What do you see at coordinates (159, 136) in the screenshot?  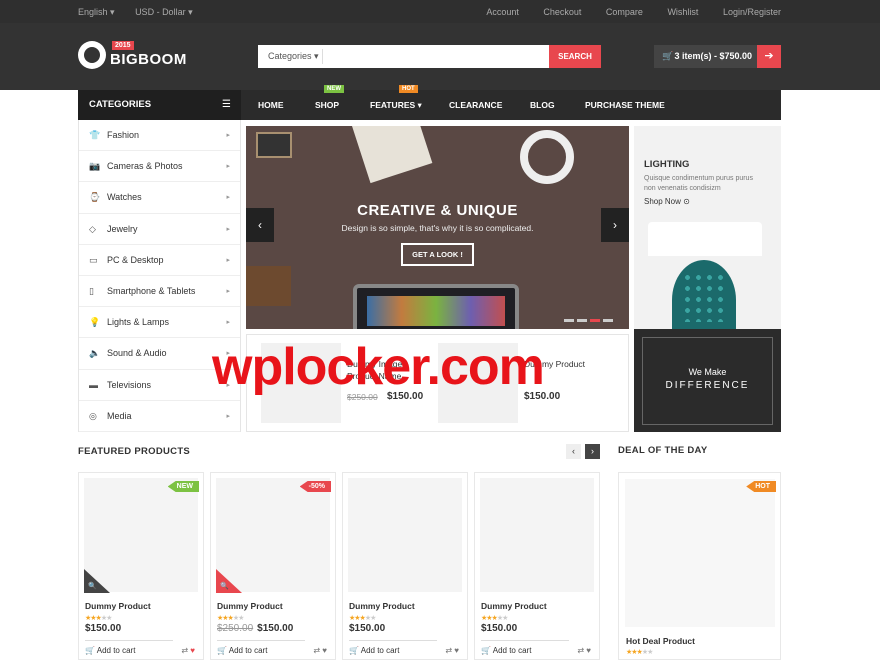 I see `sidebar-item-fashion: 👕 Fashion ▸` at bounding box center [159, 136].